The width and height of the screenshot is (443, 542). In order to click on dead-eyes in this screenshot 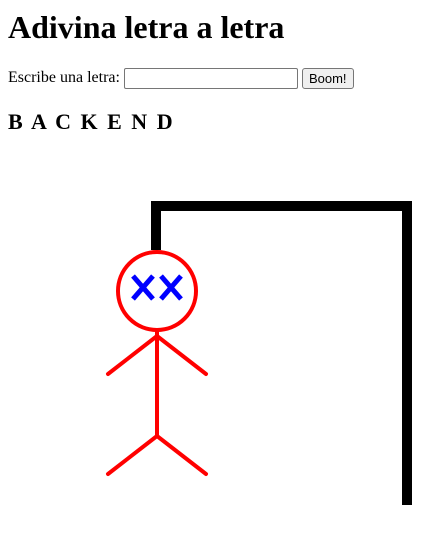, I will do `click(157, 287)`.